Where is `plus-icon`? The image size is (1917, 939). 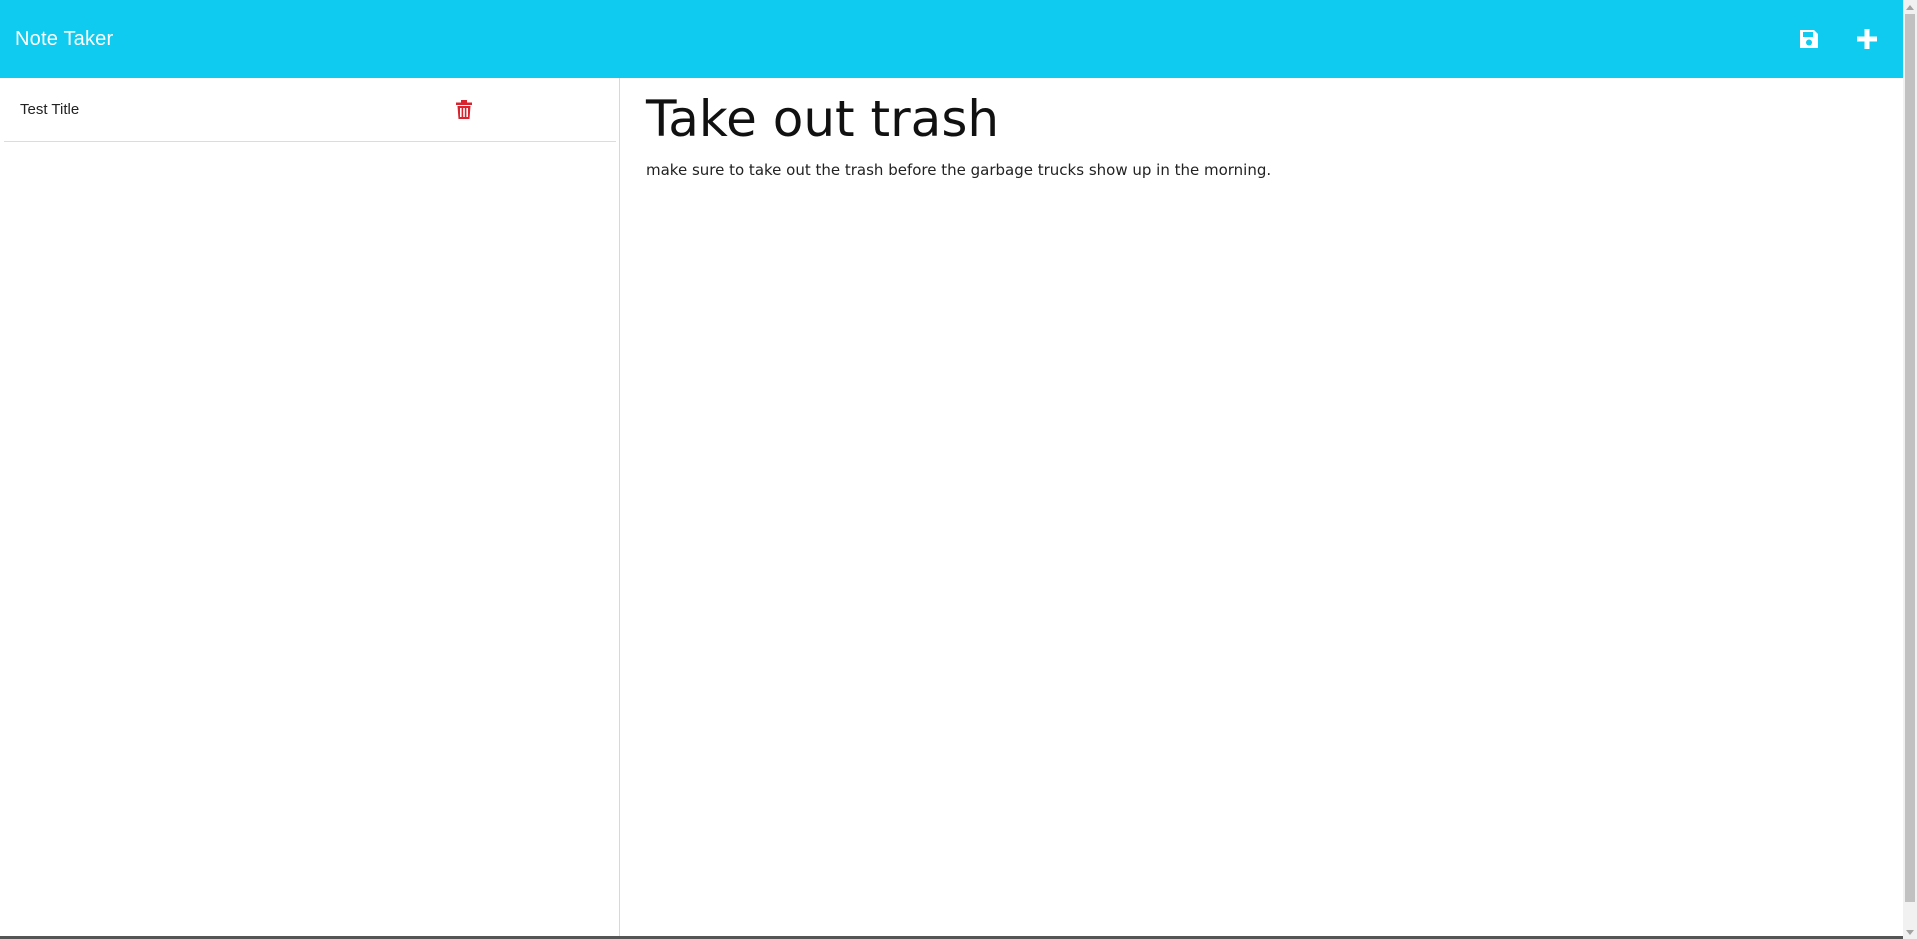
plus-icon is located at coordinates (1867, 39).